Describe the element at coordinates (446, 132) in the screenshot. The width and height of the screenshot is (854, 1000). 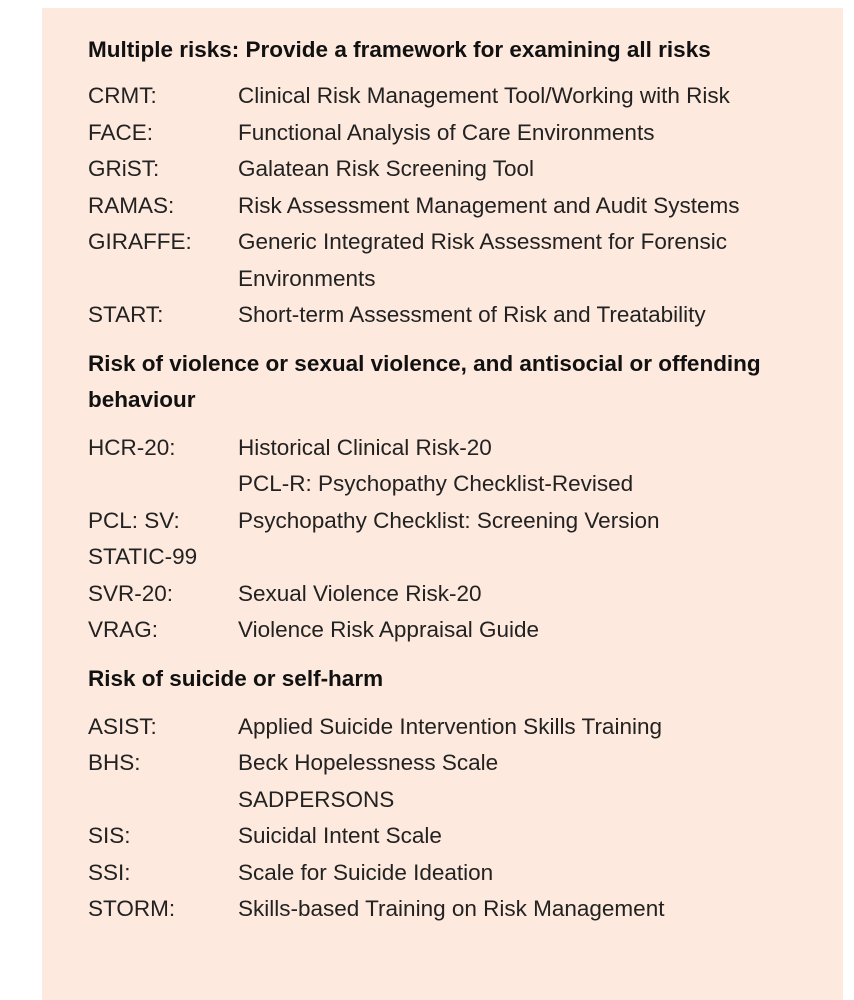
I see `item-description: Functional Analysis of Care Environments` at that location.